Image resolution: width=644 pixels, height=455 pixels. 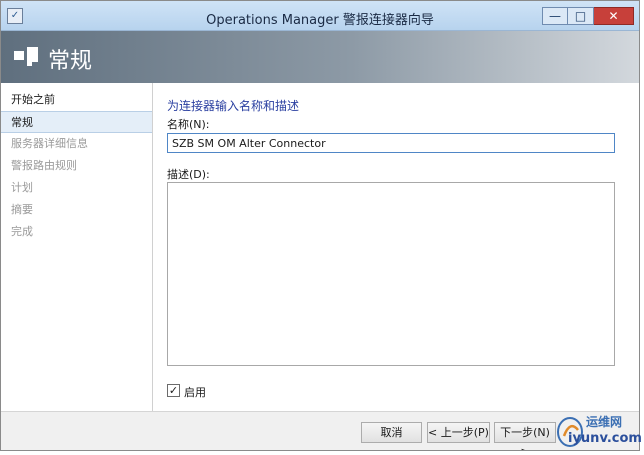 What do you see at coordinates (525, 436) in the screenshot?
I see `next-button: 下一步(N) >` at bounding box center [525, 436].